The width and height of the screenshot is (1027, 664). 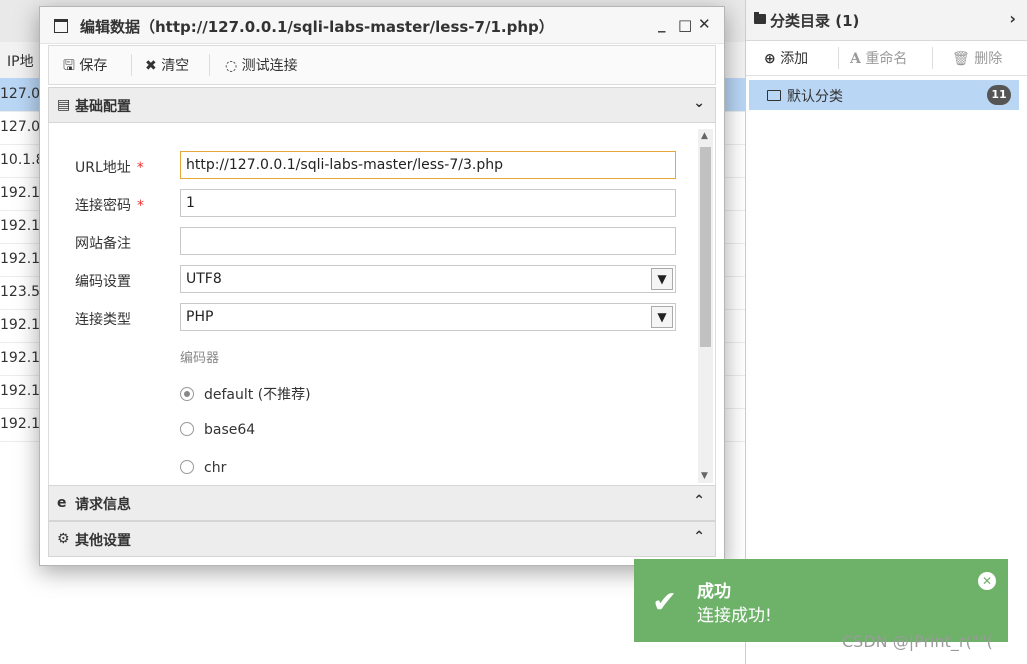 I want to click on chevron-right-icon: ›, so click(x=1012, y=18).